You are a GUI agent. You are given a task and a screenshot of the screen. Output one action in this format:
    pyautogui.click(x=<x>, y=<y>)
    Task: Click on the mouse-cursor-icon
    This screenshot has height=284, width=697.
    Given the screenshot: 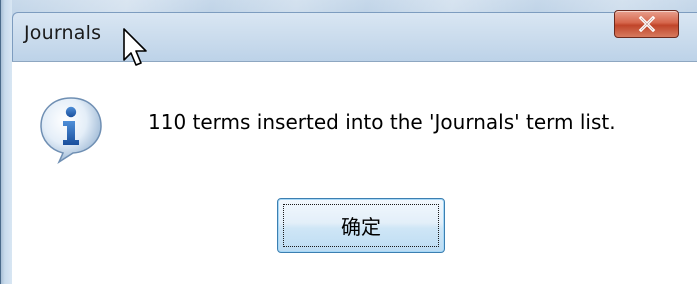 What is the action you would take?
    pyautogui.click(x=135, y=47)
    